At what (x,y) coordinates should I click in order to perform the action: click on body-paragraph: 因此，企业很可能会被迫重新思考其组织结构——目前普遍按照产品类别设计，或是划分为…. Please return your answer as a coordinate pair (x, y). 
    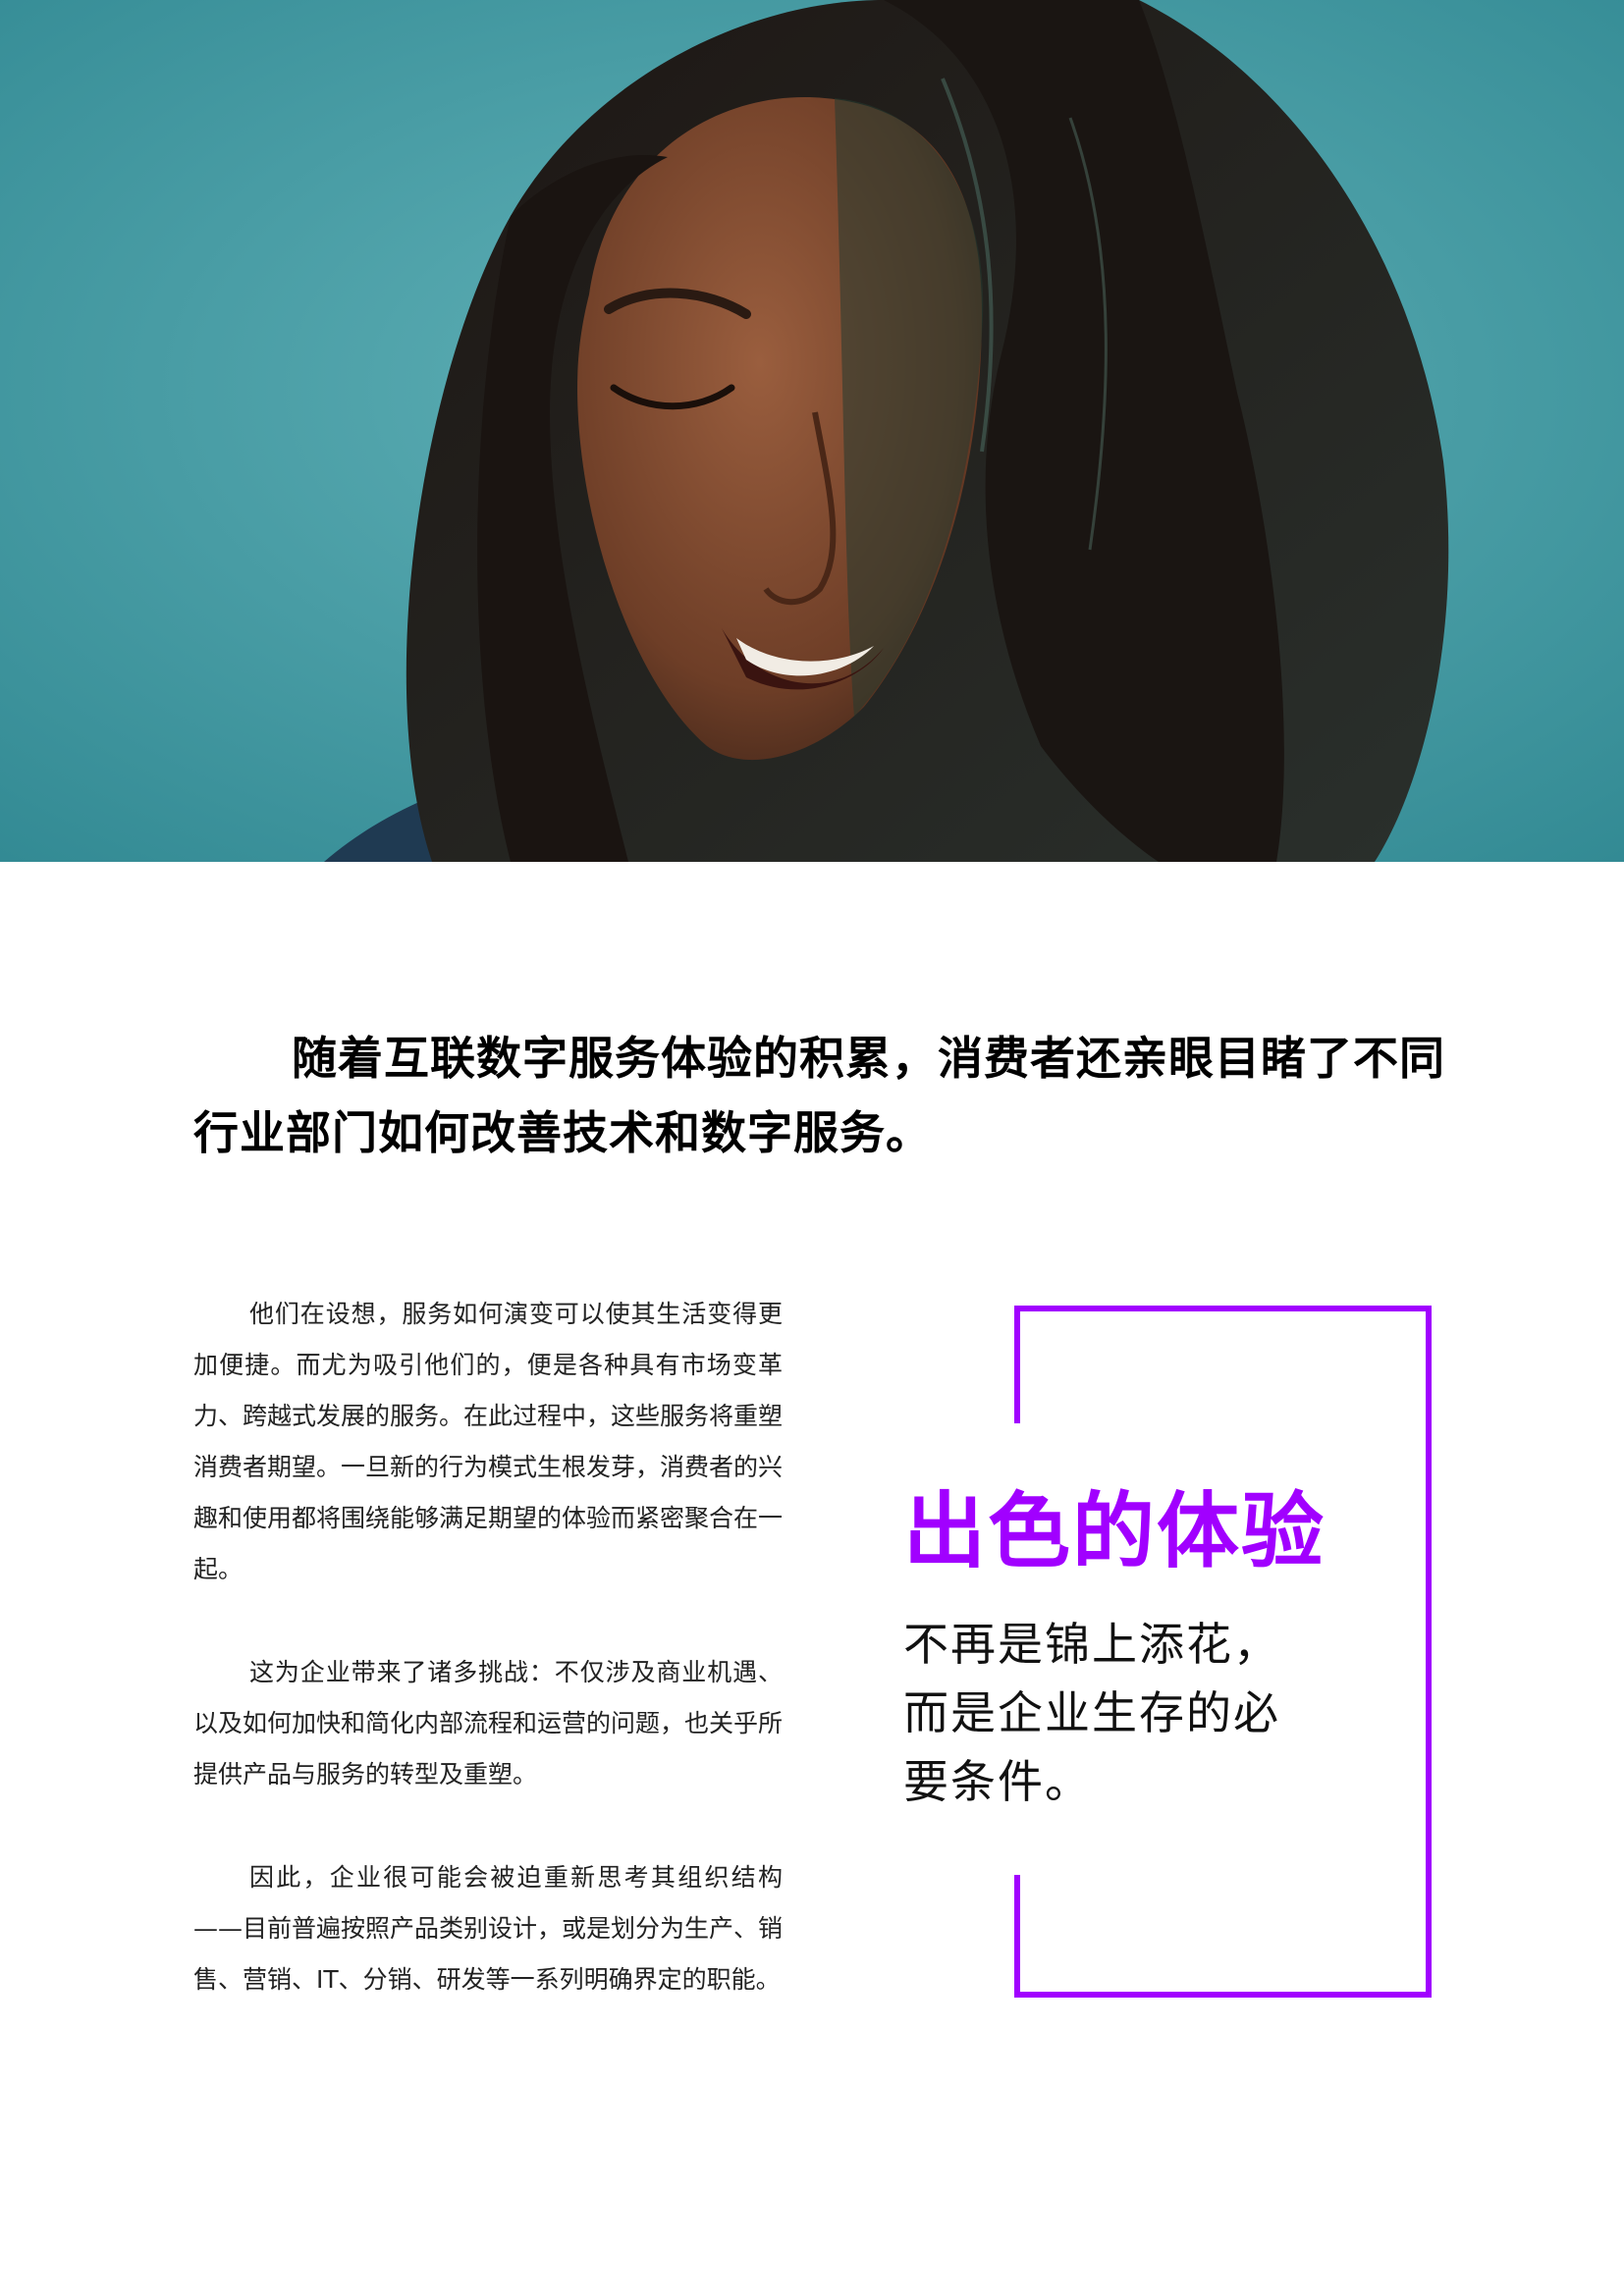
    Looking at the image, I should click on (488, 1928).